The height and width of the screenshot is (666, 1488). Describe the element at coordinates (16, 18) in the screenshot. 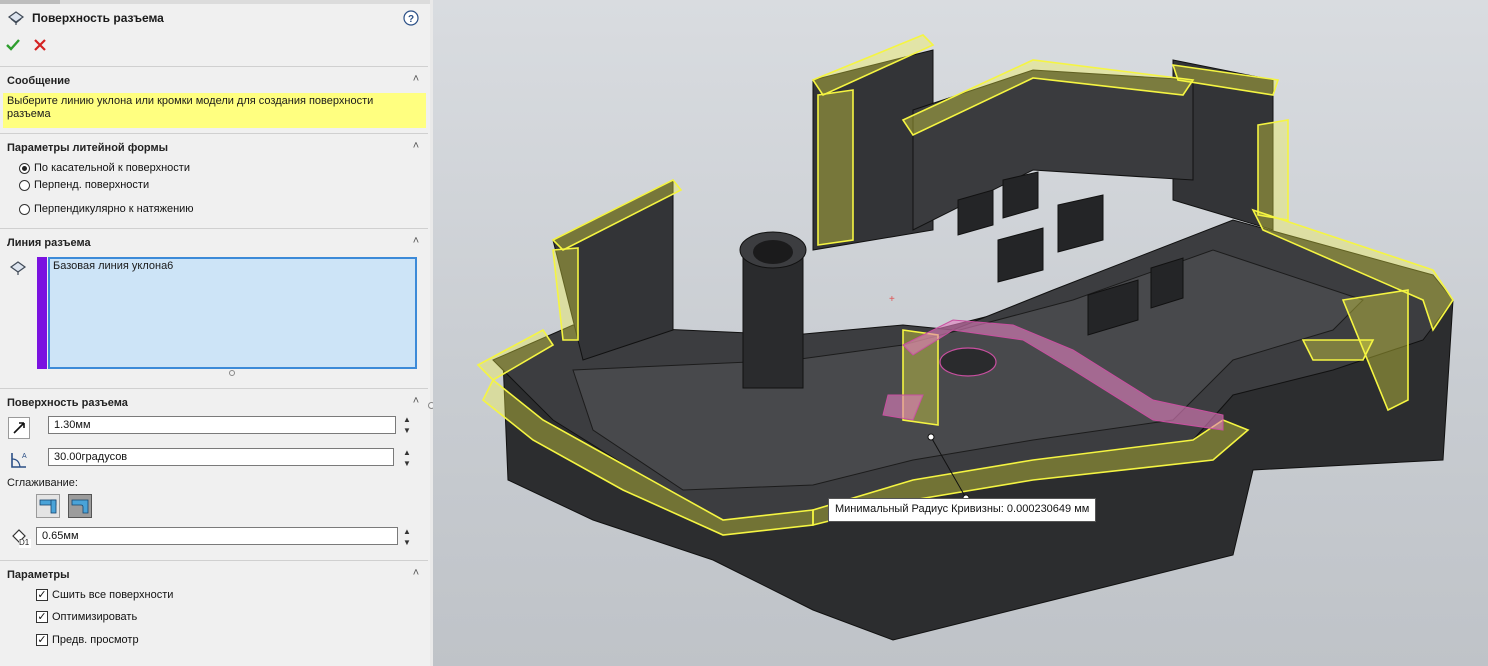

I see `parting-surface-icon` at that location.